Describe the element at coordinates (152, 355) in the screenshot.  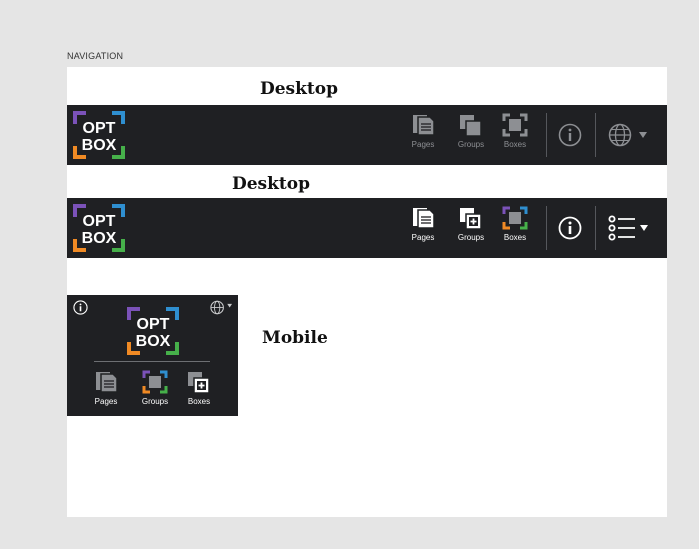
I see `mobile-nav-panel: OPT BOX Pages Groups Boxes` at that location.